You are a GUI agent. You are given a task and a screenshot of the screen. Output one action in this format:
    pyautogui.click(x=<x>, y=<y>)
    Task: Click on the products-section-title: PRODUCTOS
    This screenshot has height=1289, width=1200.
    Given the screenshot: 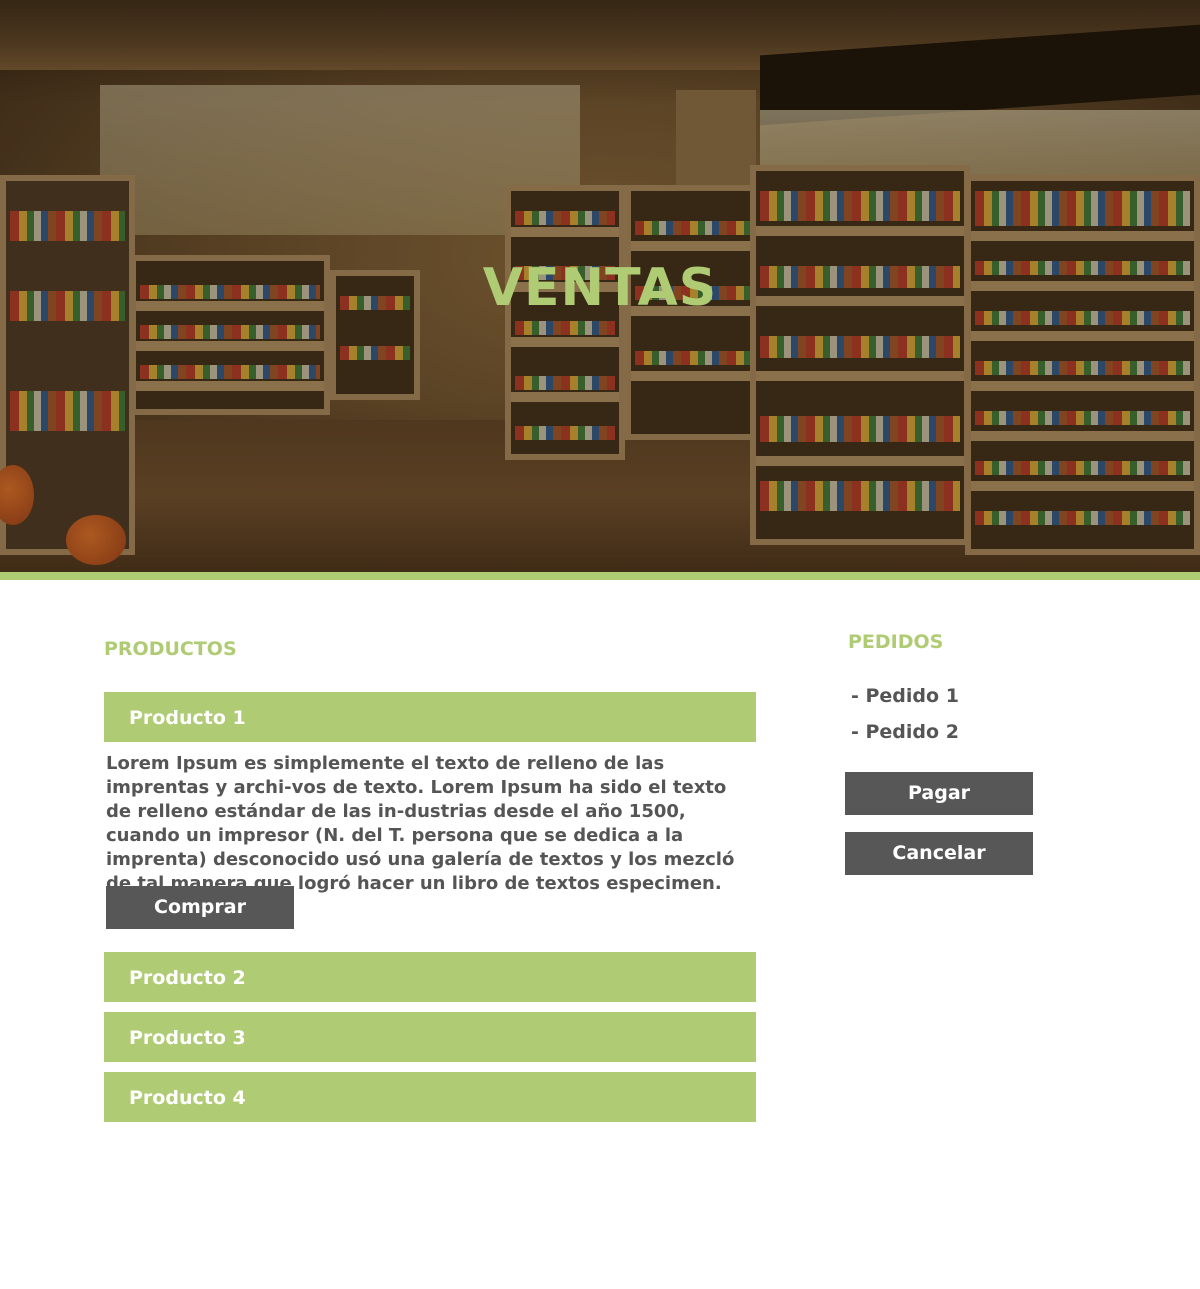 What is the action you would take?
    pyautogui.click(x=170, y=649)
    